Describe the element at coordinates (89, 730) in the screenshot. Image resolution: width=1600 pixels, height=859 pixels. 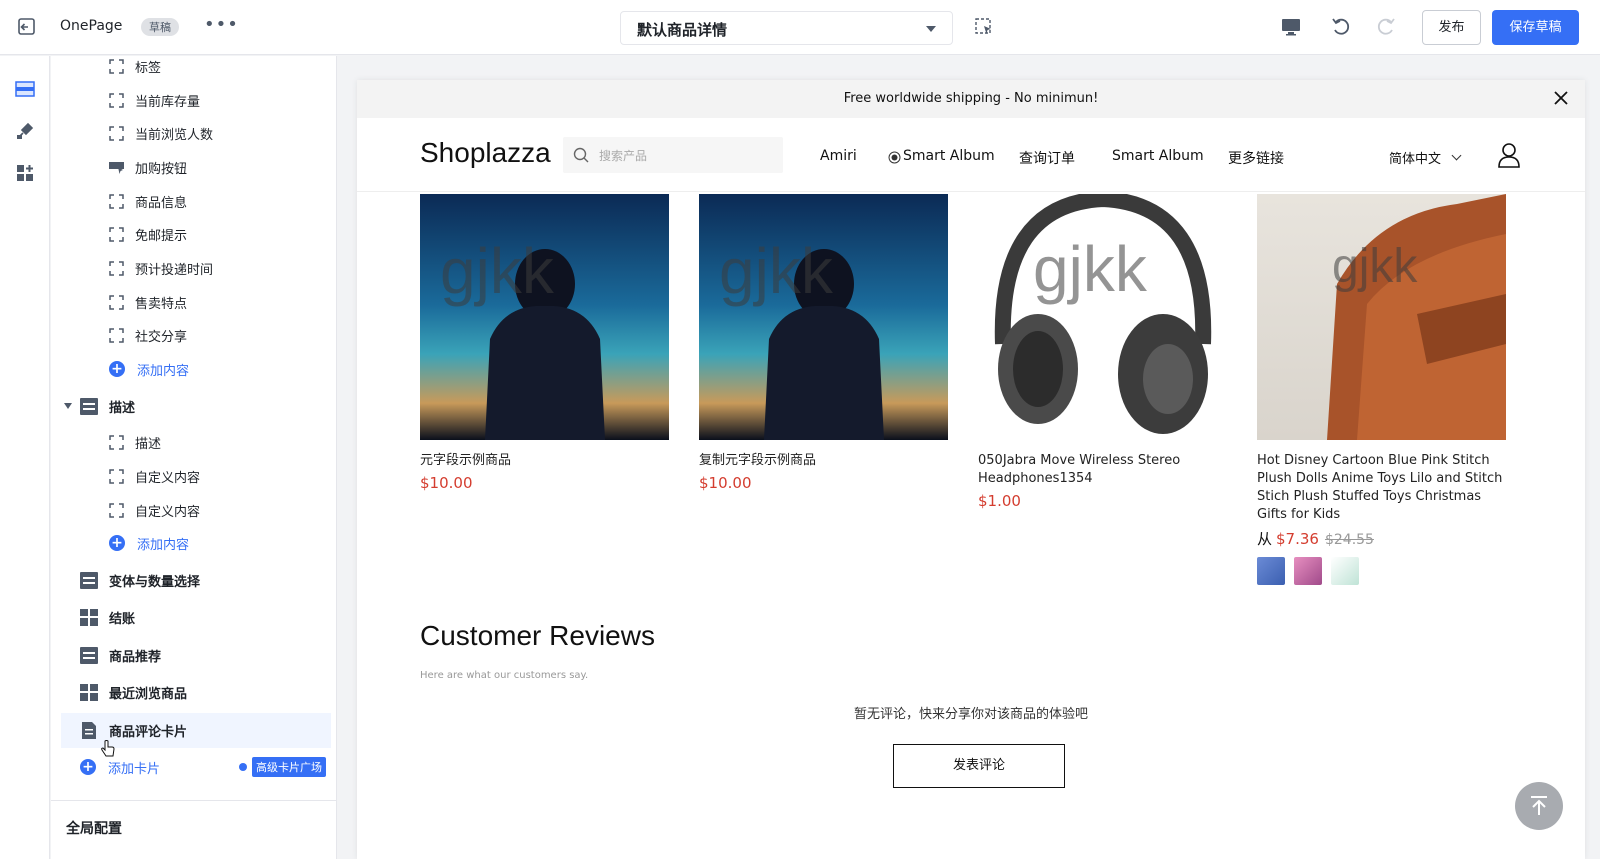
I see `document-section-icon` at that location.